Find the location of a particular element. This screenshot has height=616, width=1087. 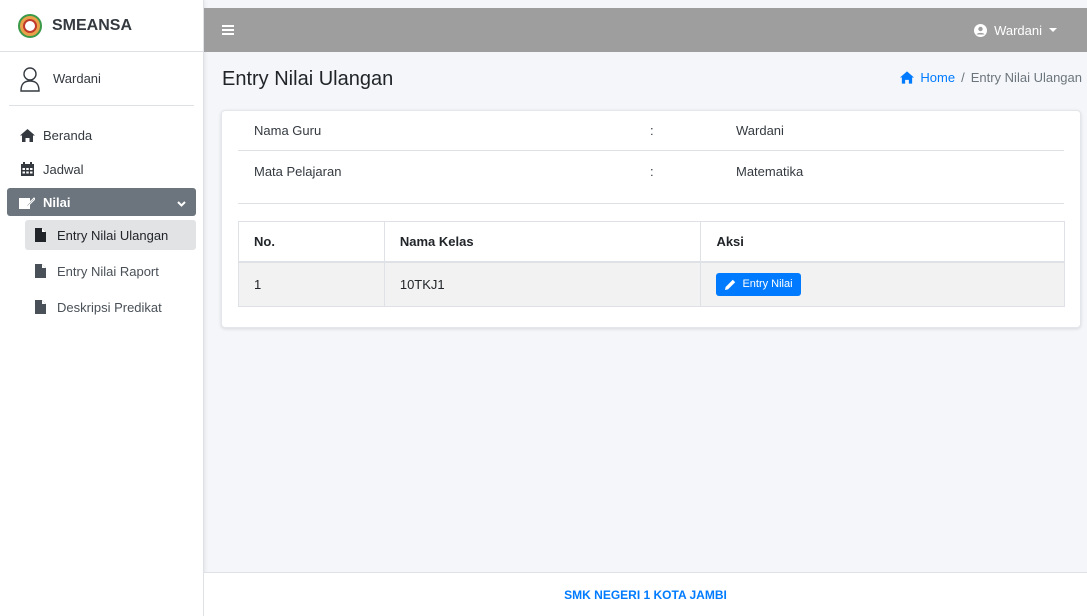

table-header-row: No. Nama Kelas Aksi is located at coordinates (651, 242).